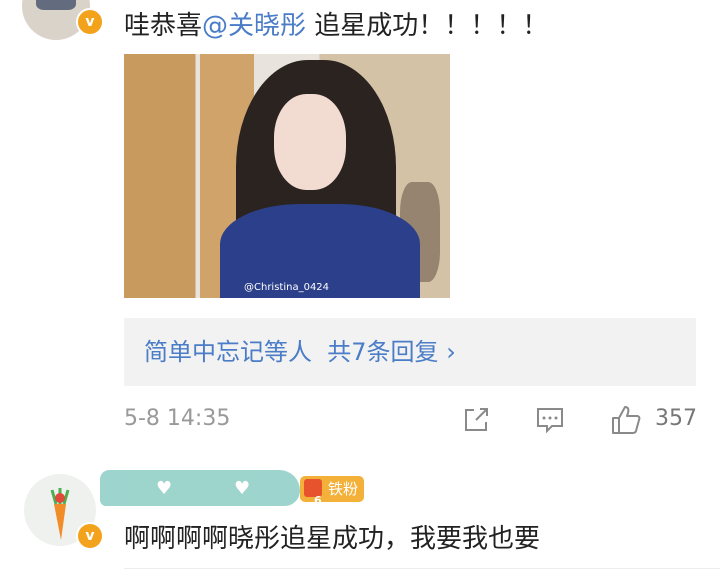 The height and width of the screenshot is (572, 720). Describe the element at coordinates (343, 489) in the screenshot. I see `fan-badge-label: 铁粉` at that location.